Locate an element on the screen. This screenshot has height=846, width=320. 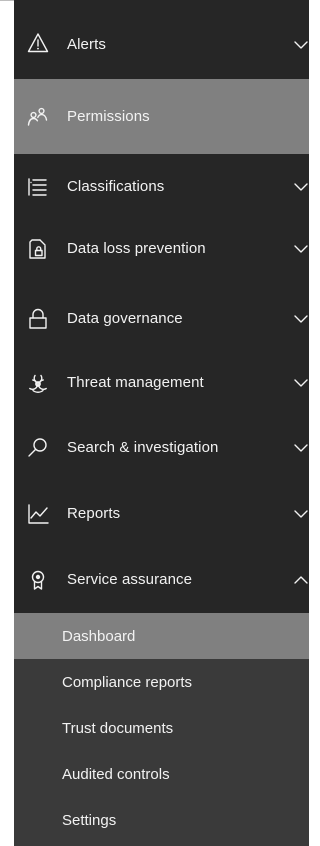
list-icon is located at coordinates (38, 187).